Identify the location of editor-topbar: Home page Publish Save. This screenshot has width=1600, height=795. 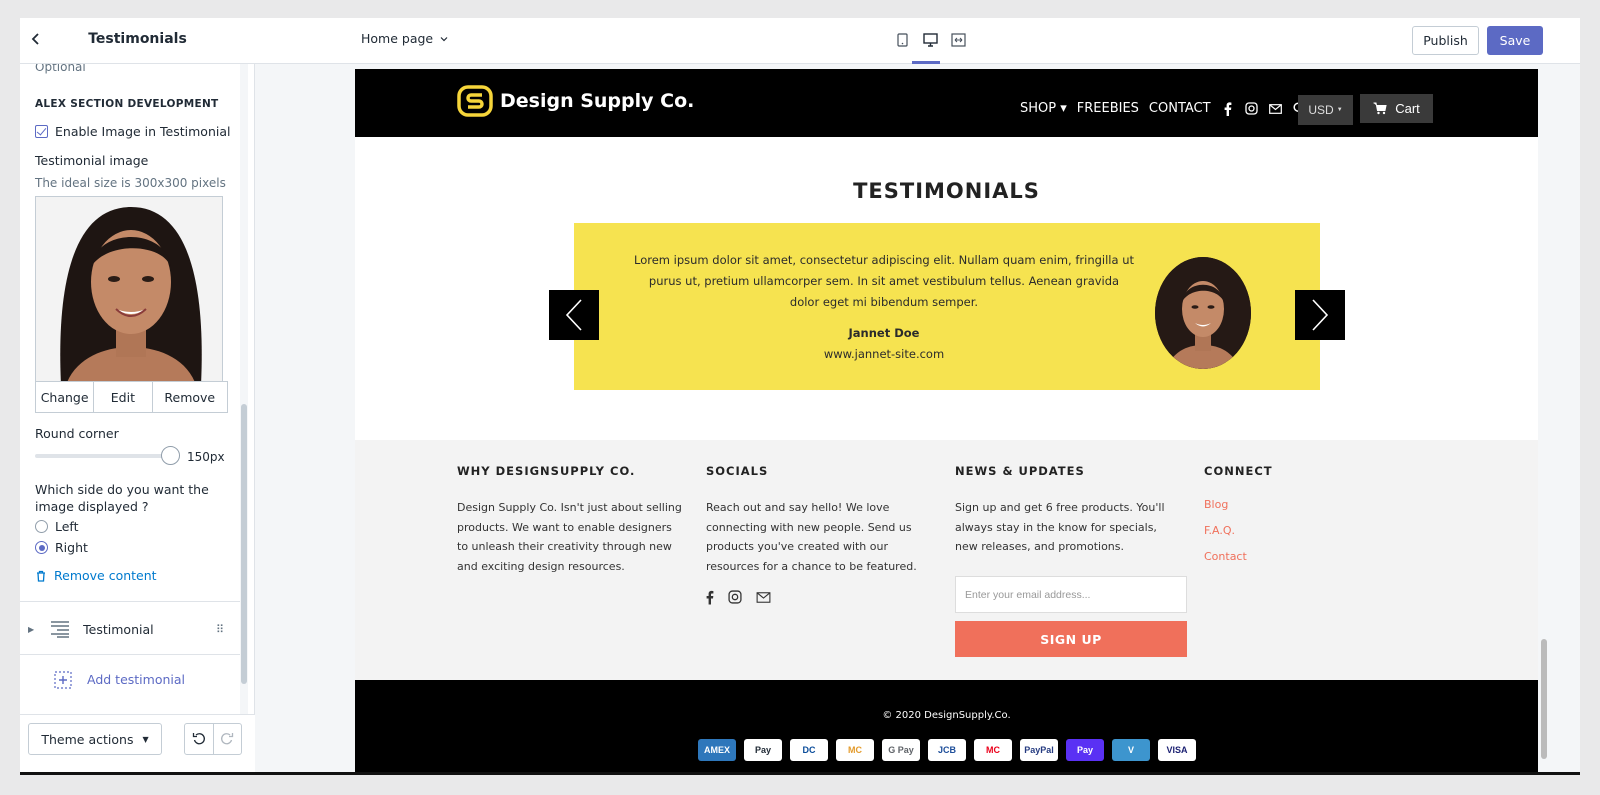
(917, 41).